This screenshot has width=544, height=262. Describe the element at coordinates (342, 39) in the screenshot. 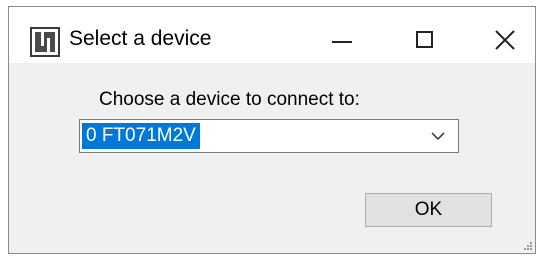

I see `minimize-button` at that location.